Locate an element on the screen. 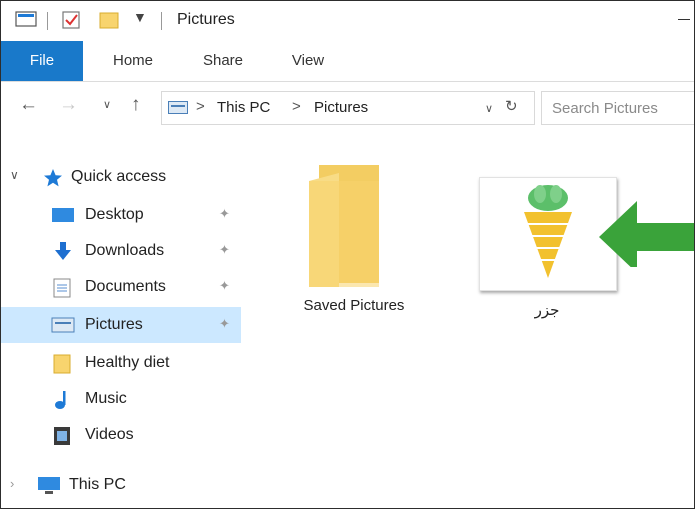 The height and width of the screenshot is (509, 695). downloads-icon is located at coordinates (63, 251).